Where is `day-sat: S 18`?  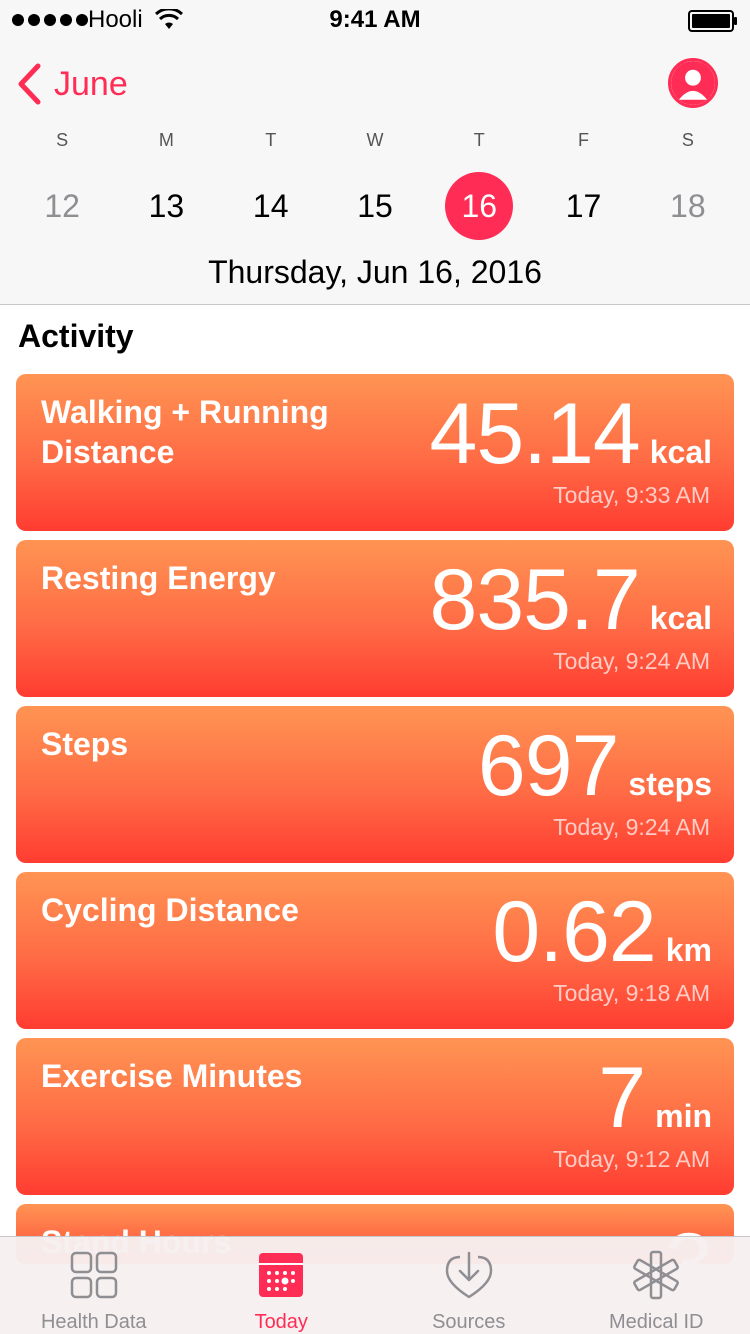
day-sat: S 18 is located at coordinates (688, 185).